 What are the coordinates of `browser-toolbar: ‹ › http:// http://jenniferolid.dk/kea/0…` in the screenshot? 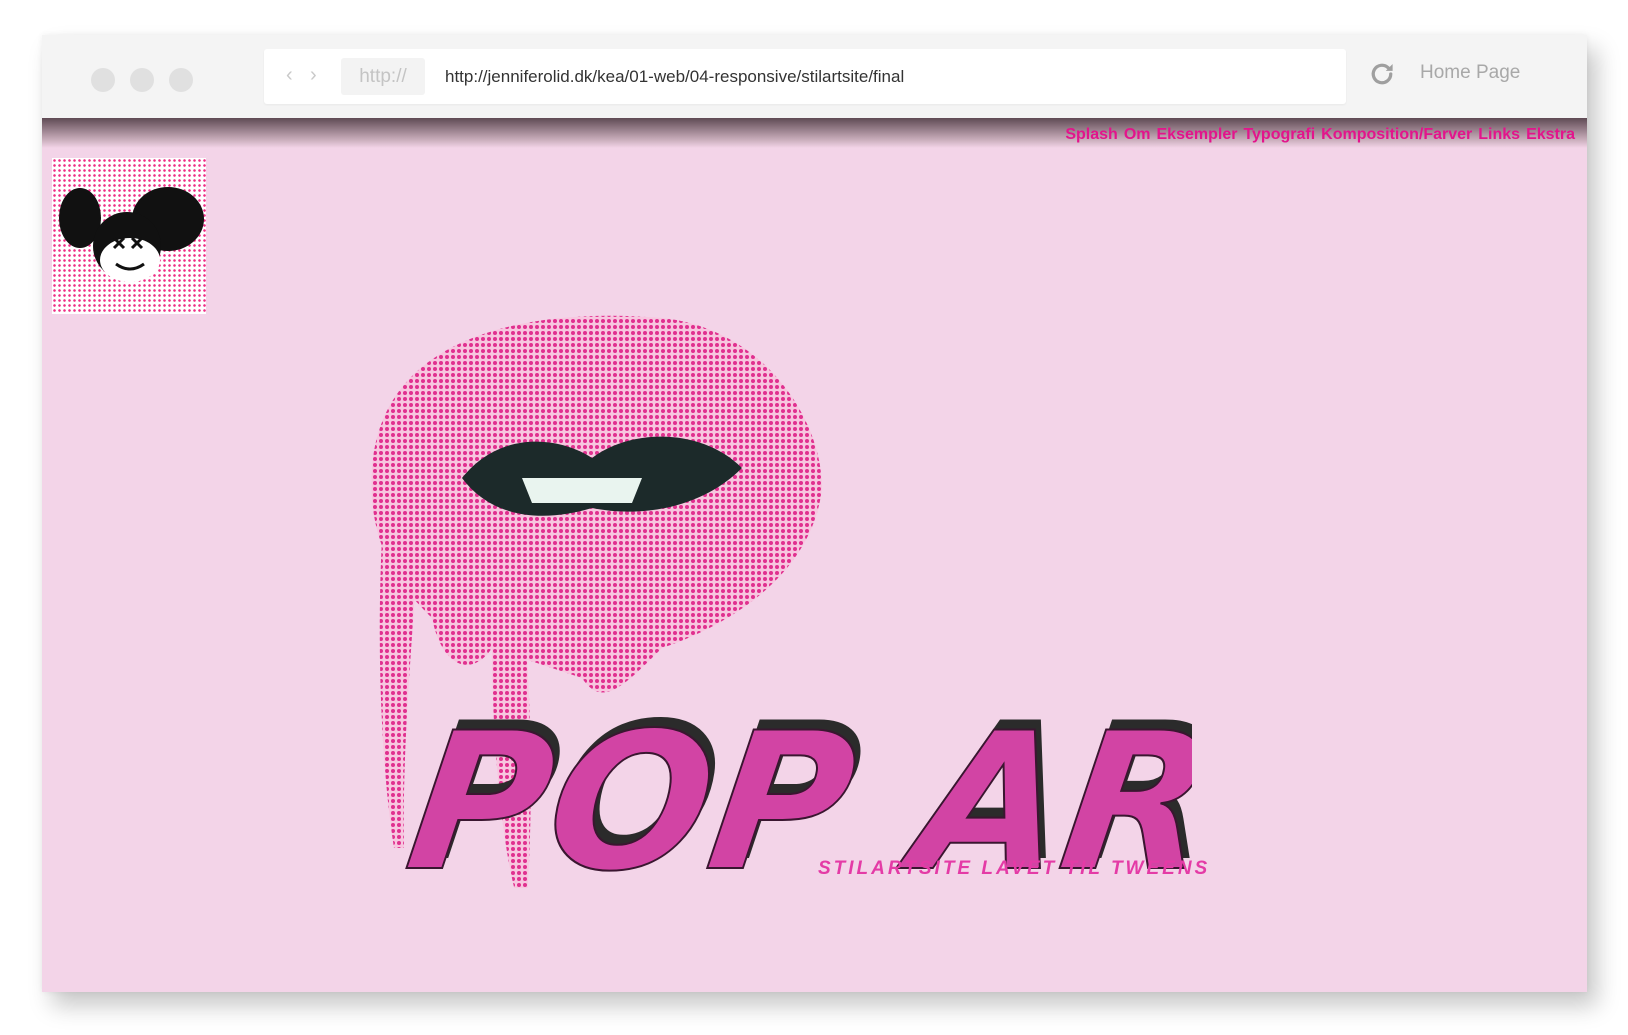 It's located at (814, 76).